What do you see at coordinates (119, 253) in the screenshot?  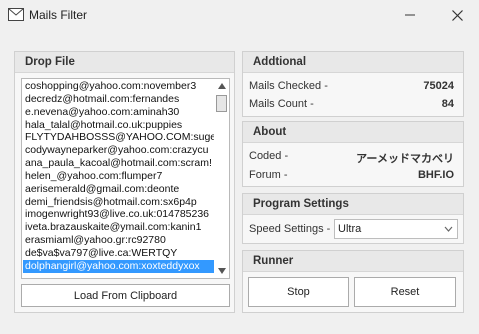 I see `list-item: de$va$va797@live.ca:WERTQY` at bounding box center [119, 253].